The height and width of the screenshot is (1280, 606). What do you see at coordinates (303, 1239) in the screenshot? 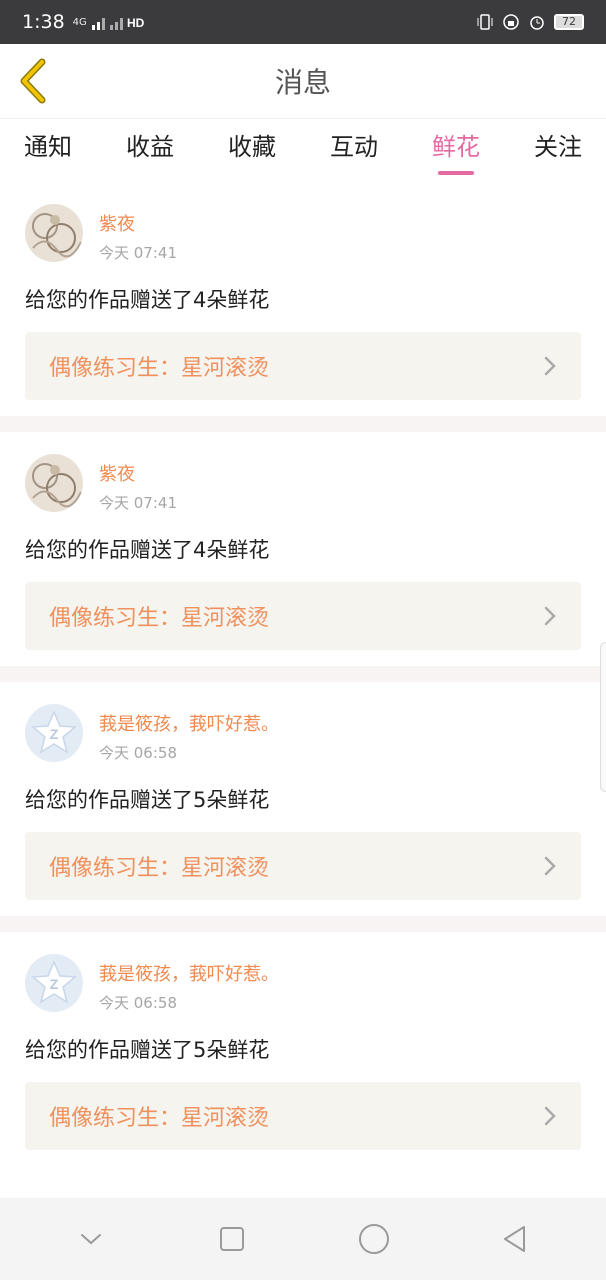
I see `system-nav-bar` at bounding box center [303, 1239].